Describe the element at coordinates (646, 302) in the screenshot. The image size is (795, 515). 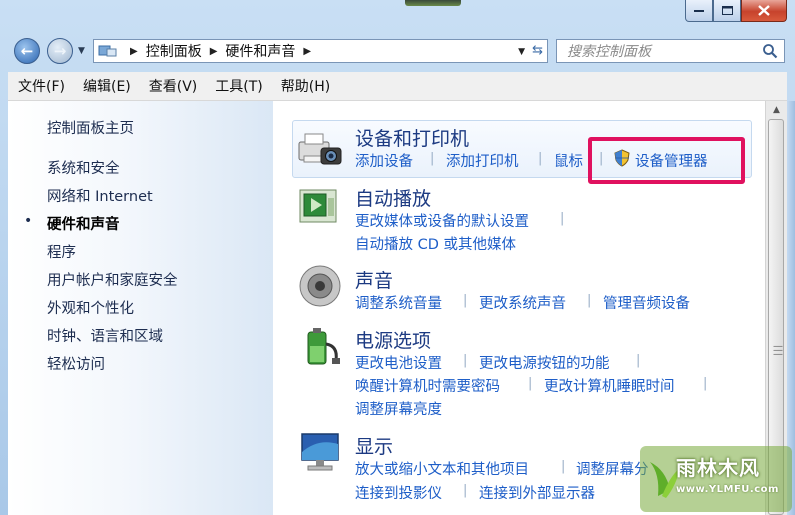
I see `link-manage-audio-devices: 管理音频设备` at that location.